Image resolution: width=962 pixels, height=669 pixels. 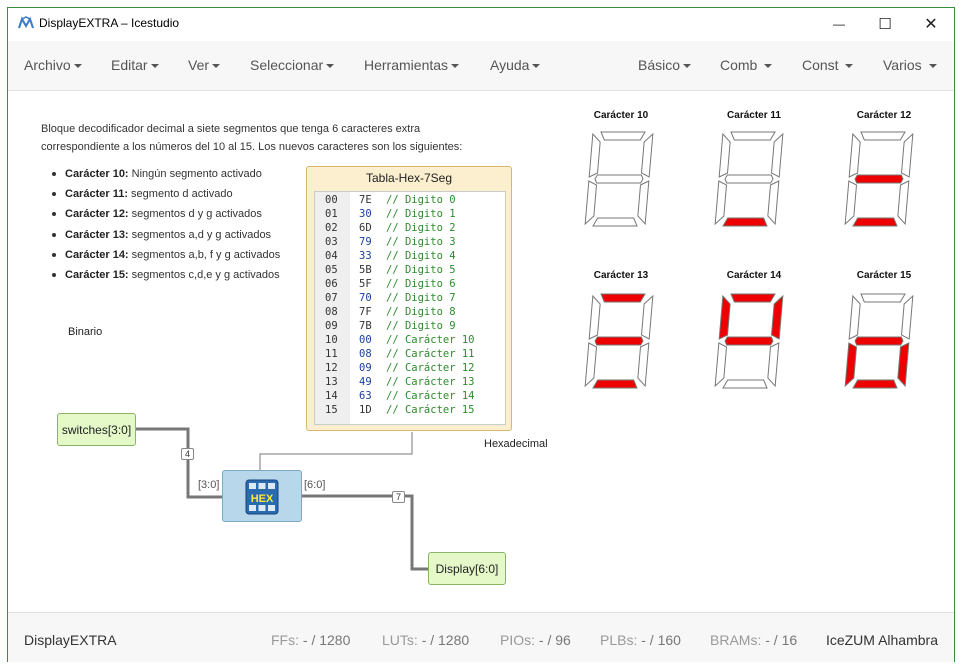 I want to click on brams-value: - / 16, so click(x=781, y=640).